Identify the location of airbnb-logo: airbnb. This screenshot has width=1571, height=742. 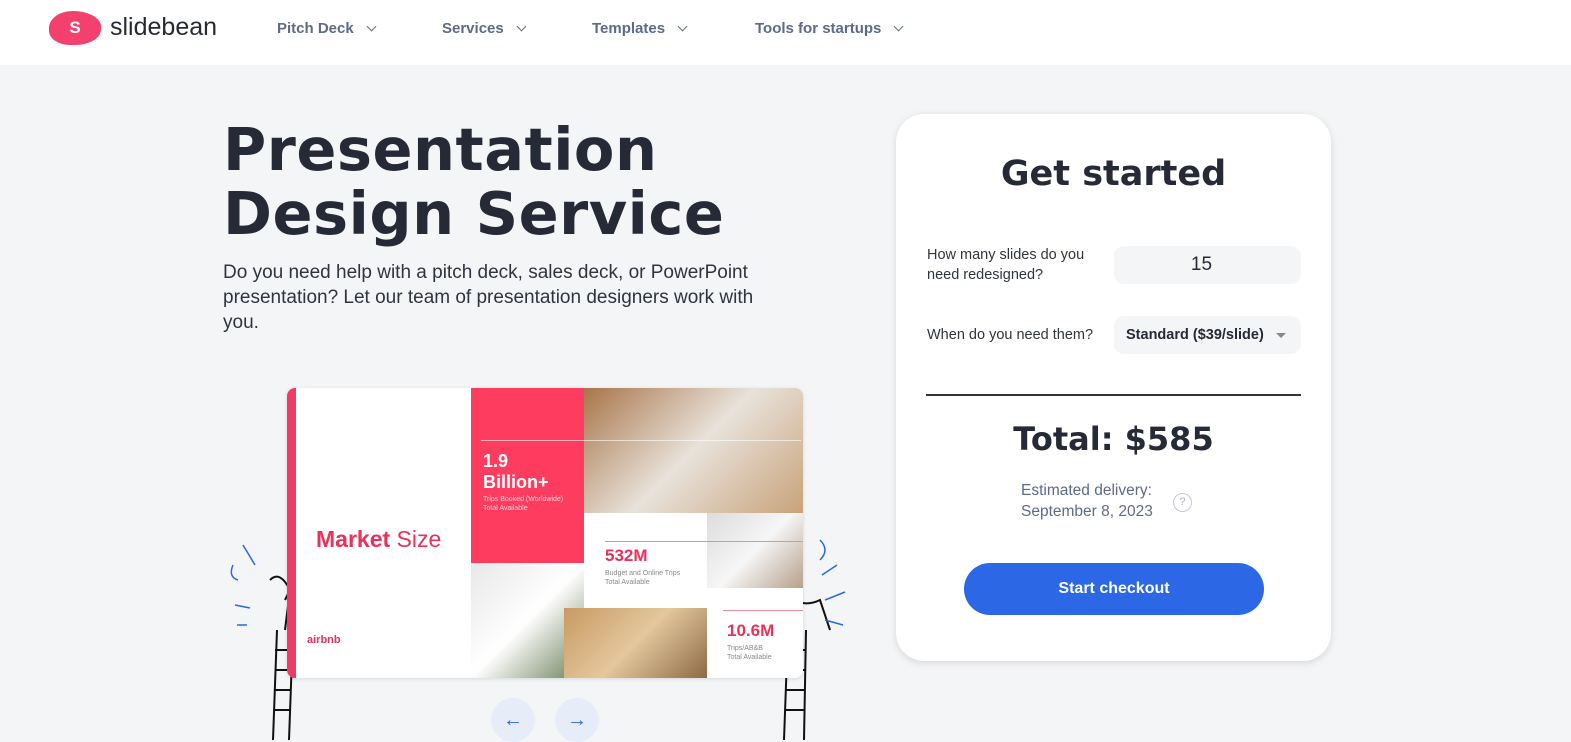
(324, 640).